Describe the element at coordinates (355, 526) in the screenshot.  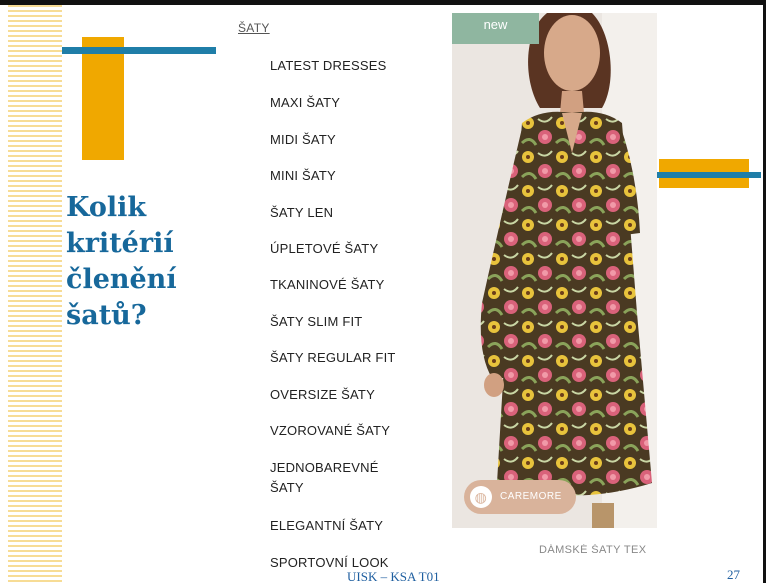
I see `menu-item-elegantni: ELEGANTNÍ ŠATY` at that location.